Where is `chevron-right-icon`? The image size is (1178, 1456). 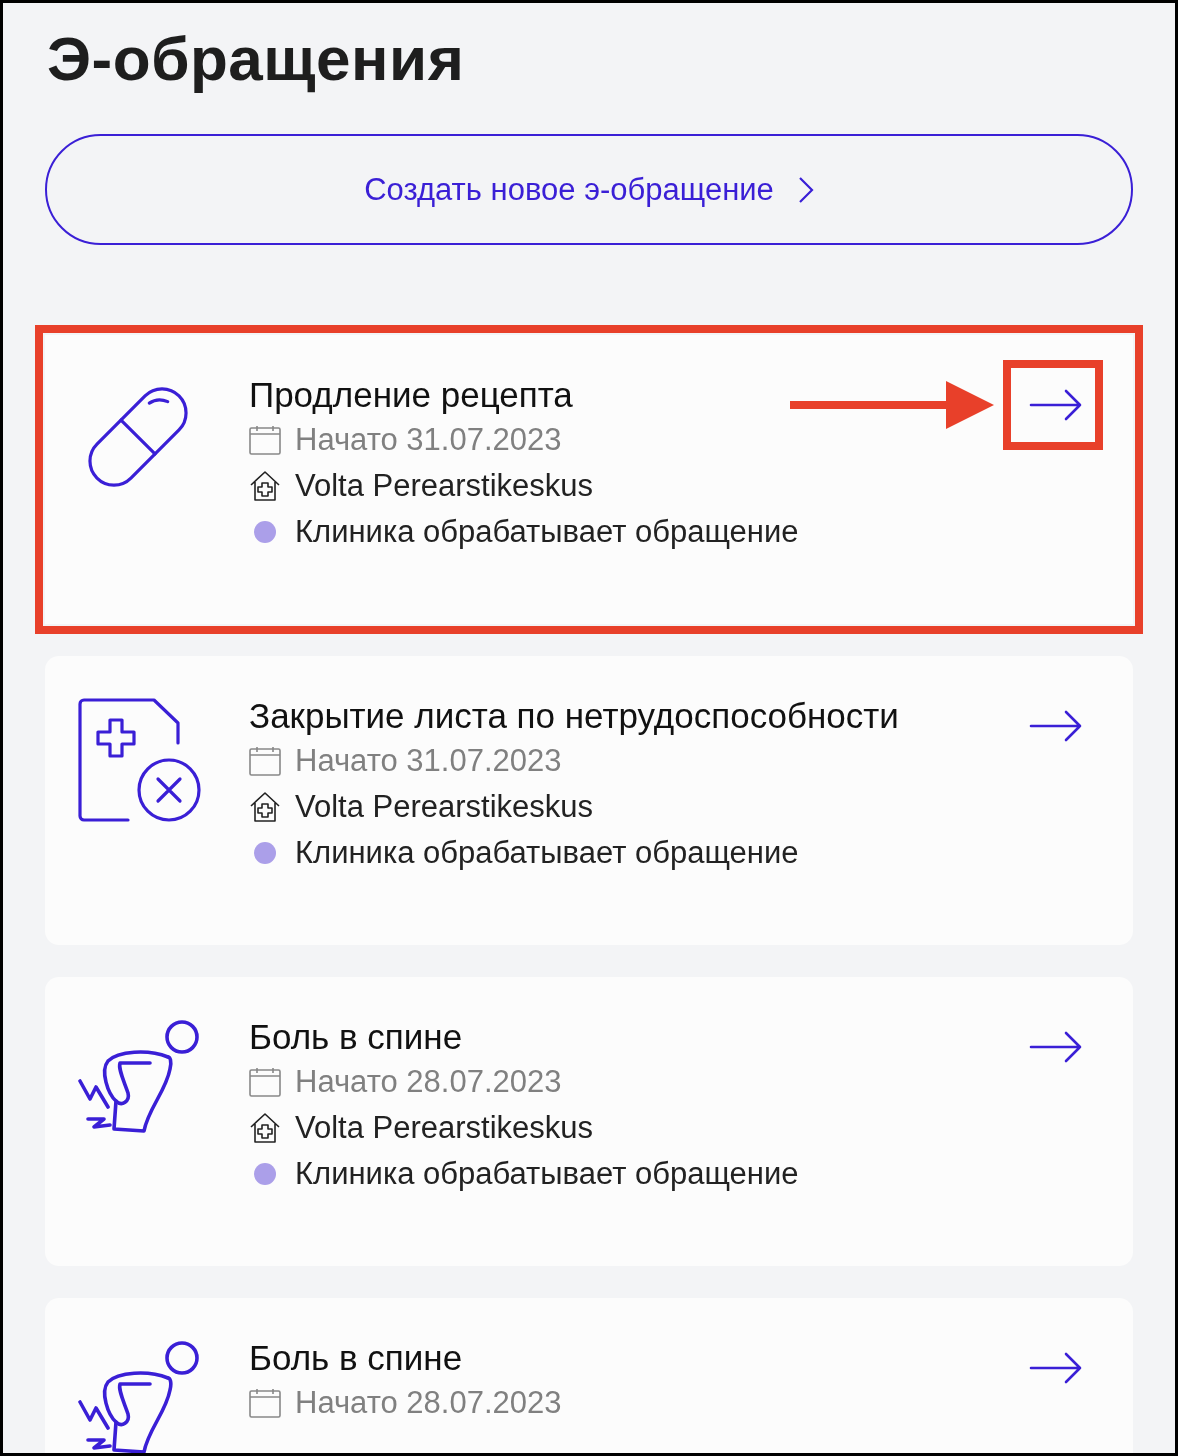
chevron-right-icon is located at coordinates (805, 189).